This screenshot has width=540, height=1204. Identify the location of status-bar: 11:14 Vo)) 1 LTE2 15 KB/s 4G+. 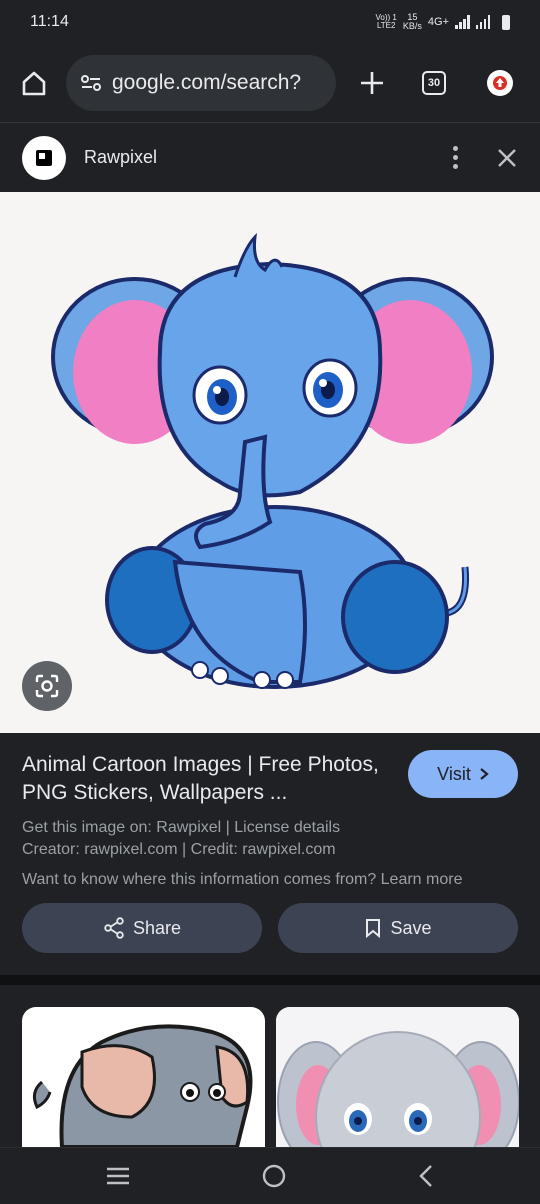
(270, 22).